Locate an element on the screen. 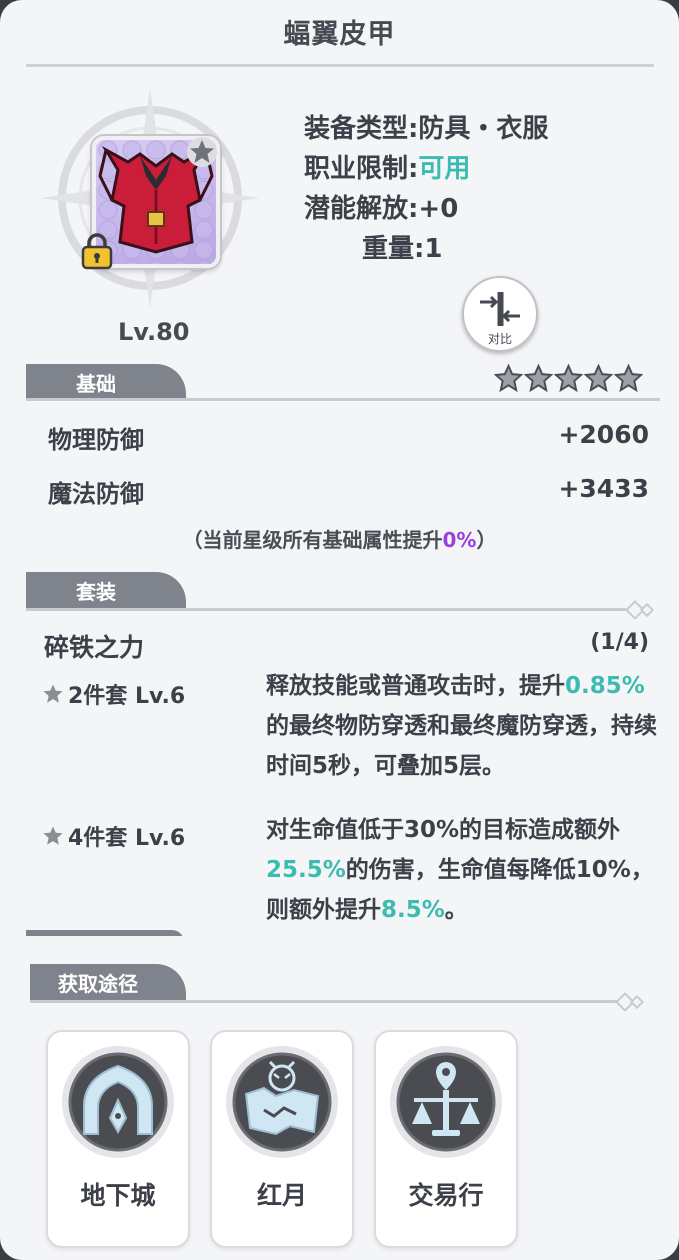 The height and width of the screenshot is (1260, 679). source-label: 地下城 is located at coordinates (118, 1195).